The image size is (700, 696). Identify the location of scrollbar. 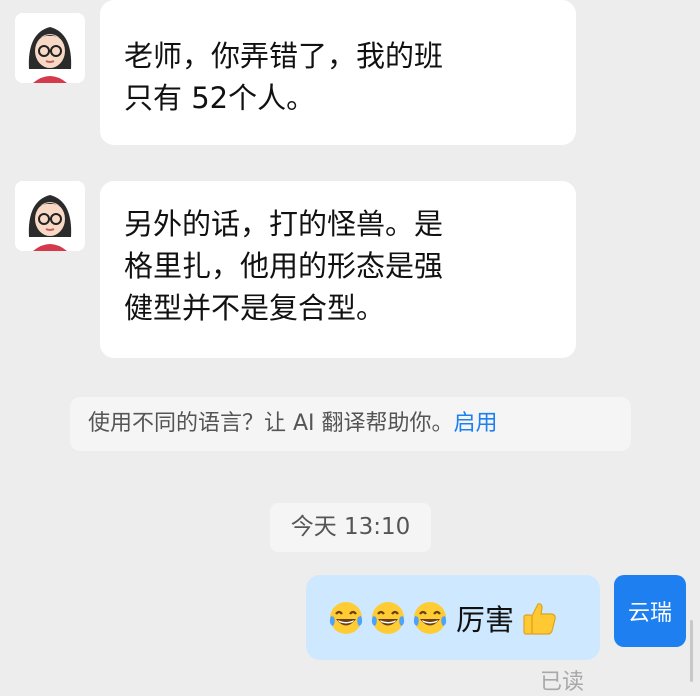
(691, 651).